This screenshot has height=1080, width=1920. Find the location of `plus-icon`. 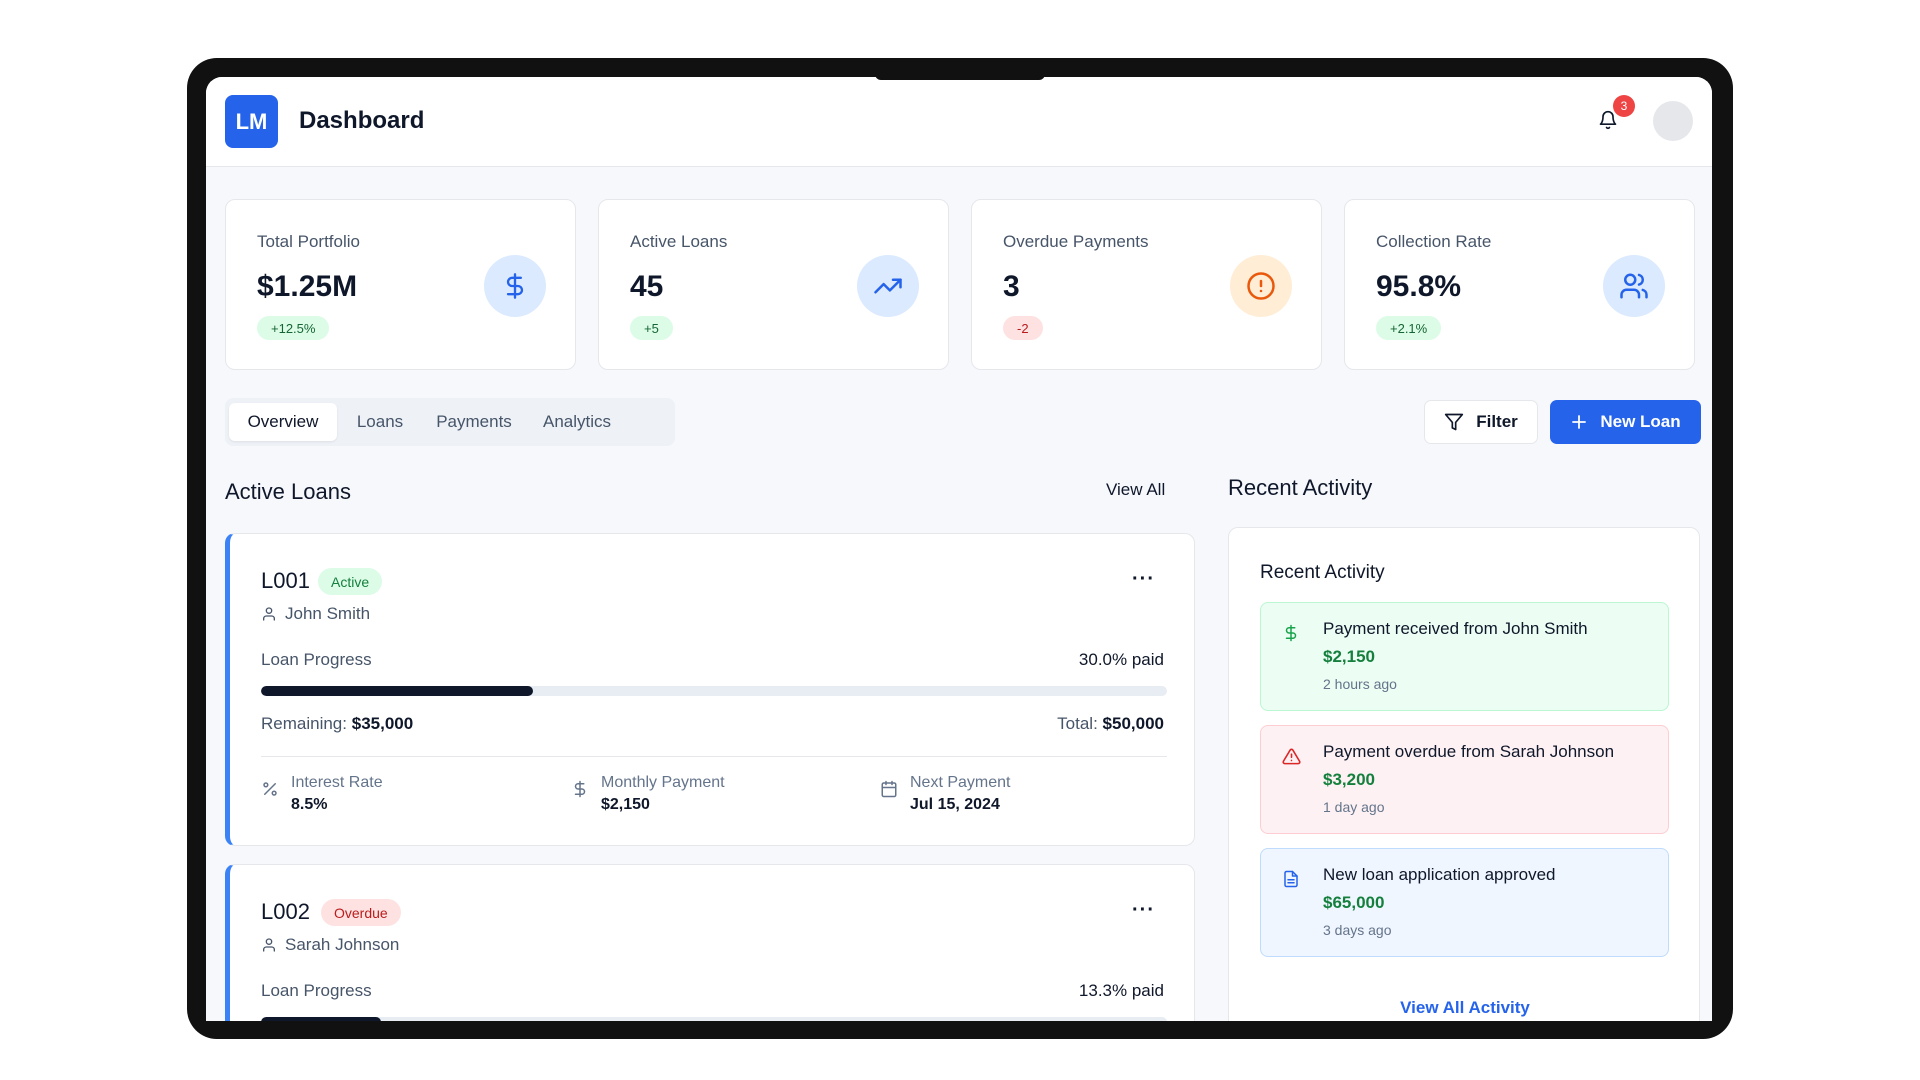

plus-icon is located at coordinates (1579, 422).